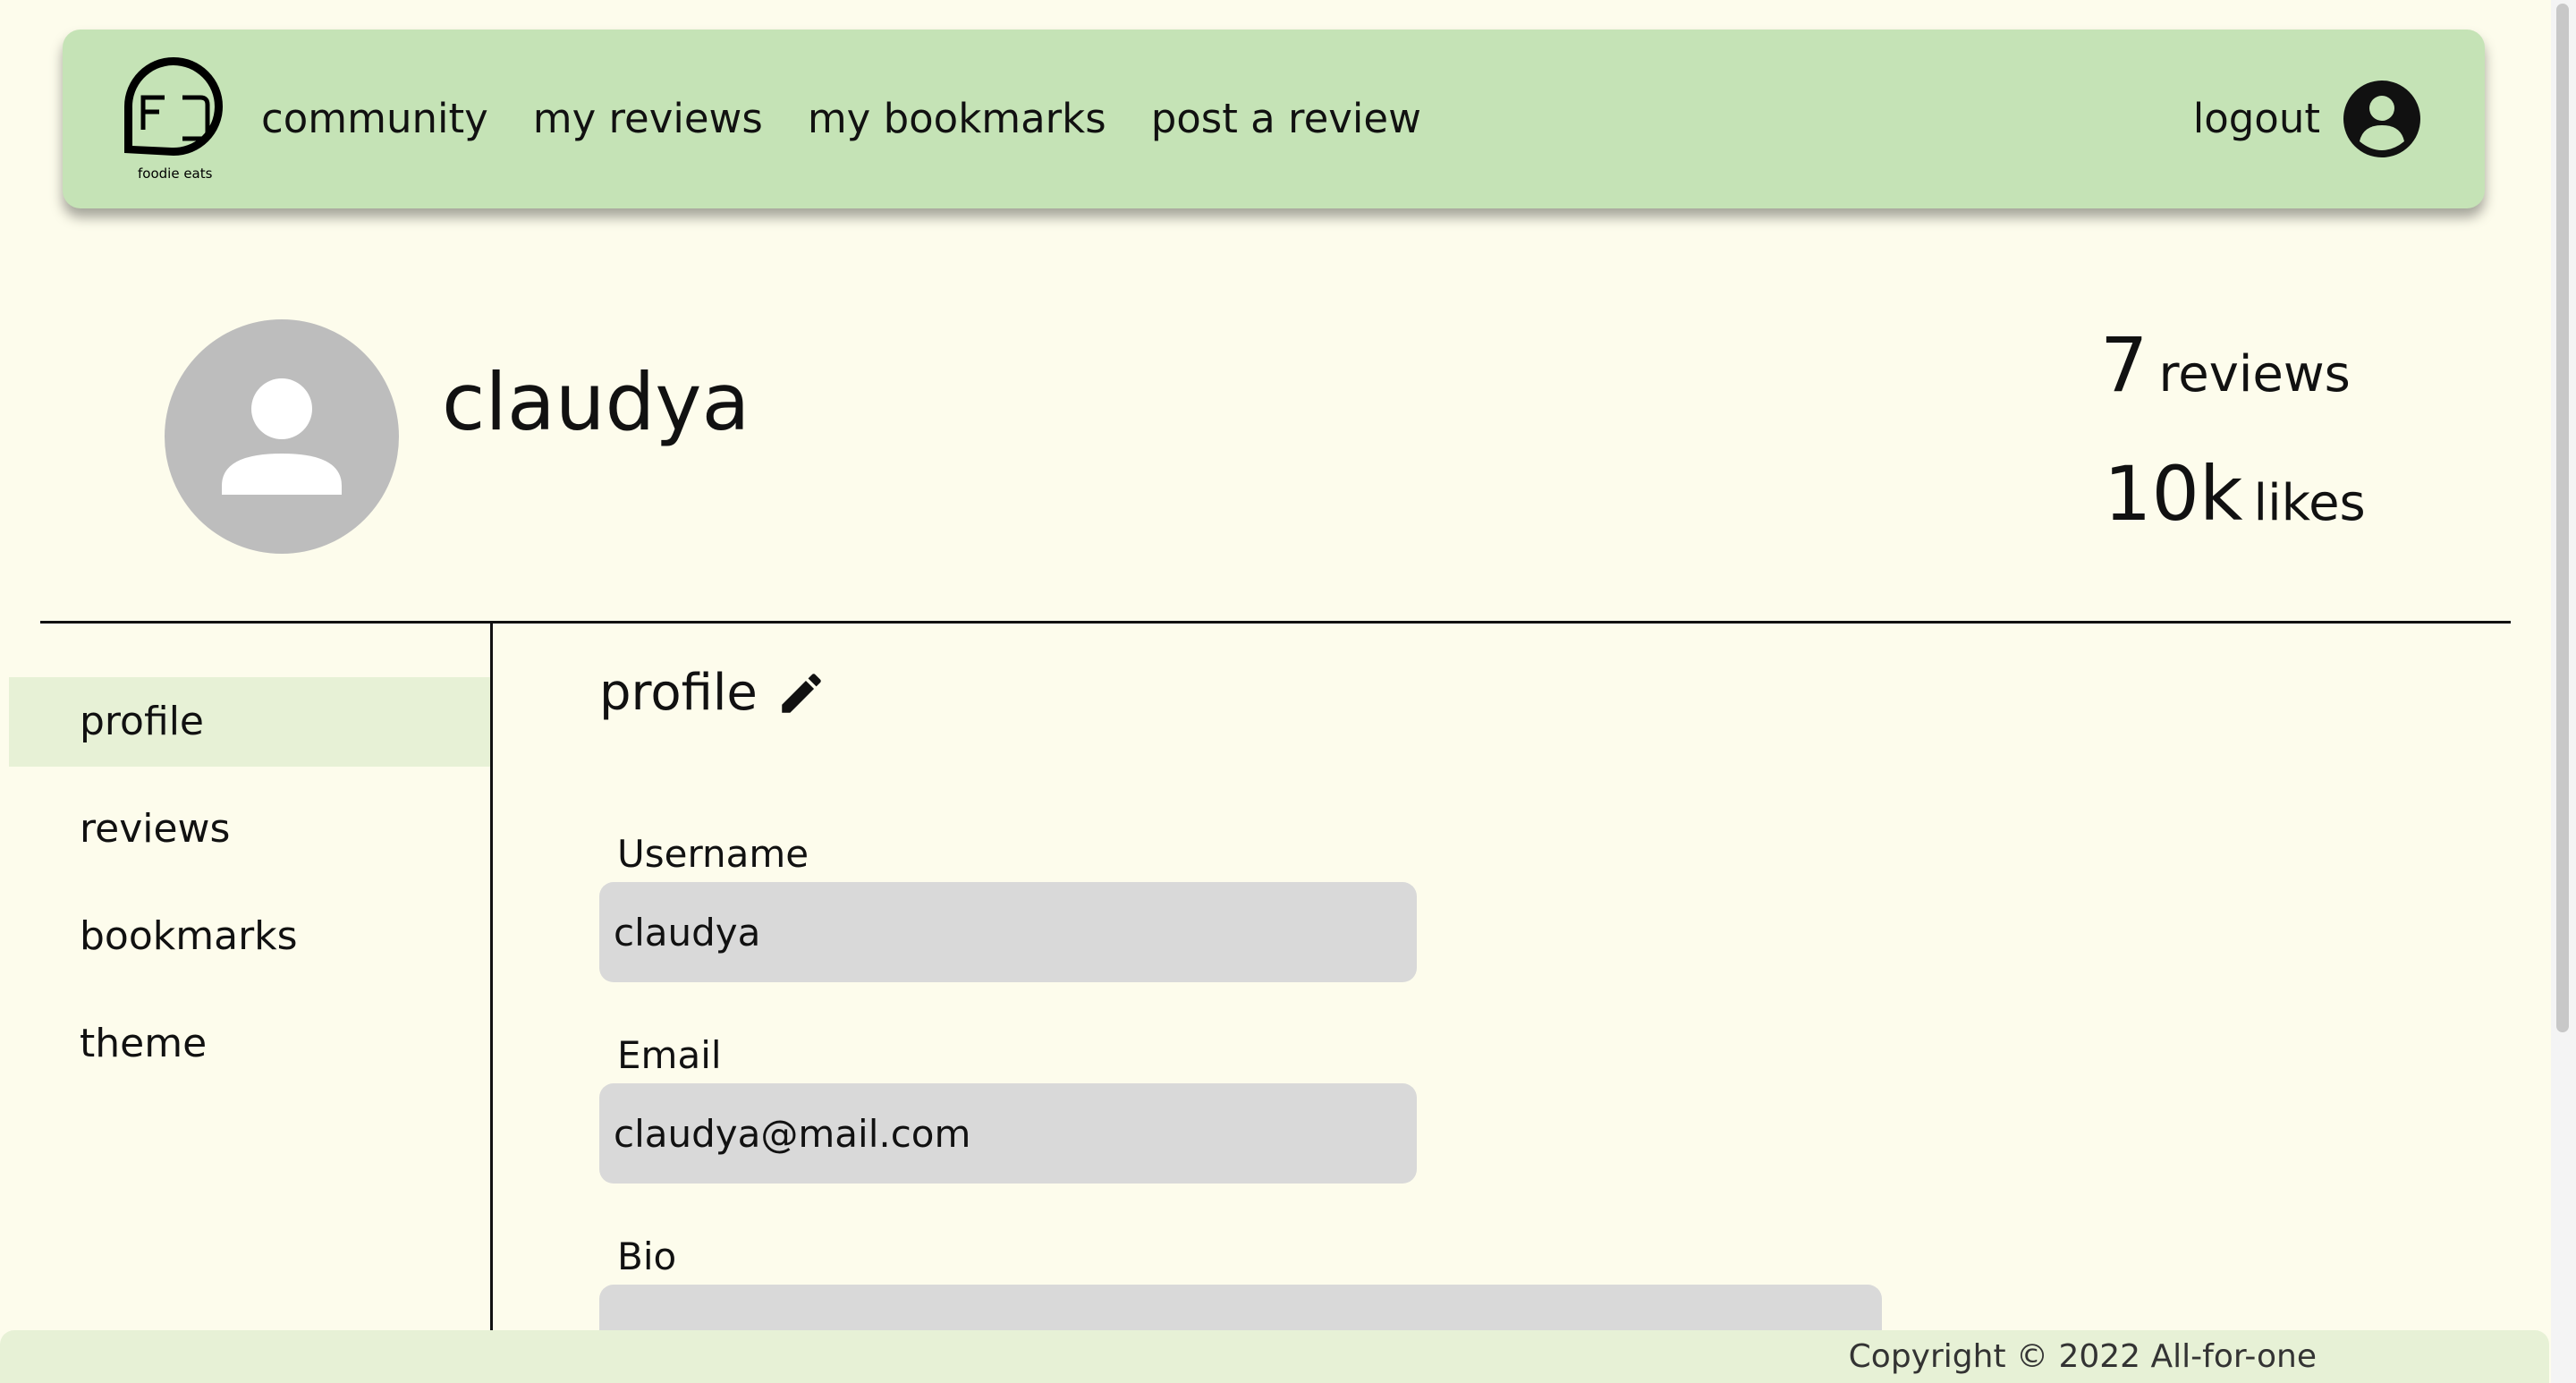 The height and width of the screenshot is (1383, 2576). Describe the element at coordinates (1008, 932) in the screenshot. I see `username-input` at that location.